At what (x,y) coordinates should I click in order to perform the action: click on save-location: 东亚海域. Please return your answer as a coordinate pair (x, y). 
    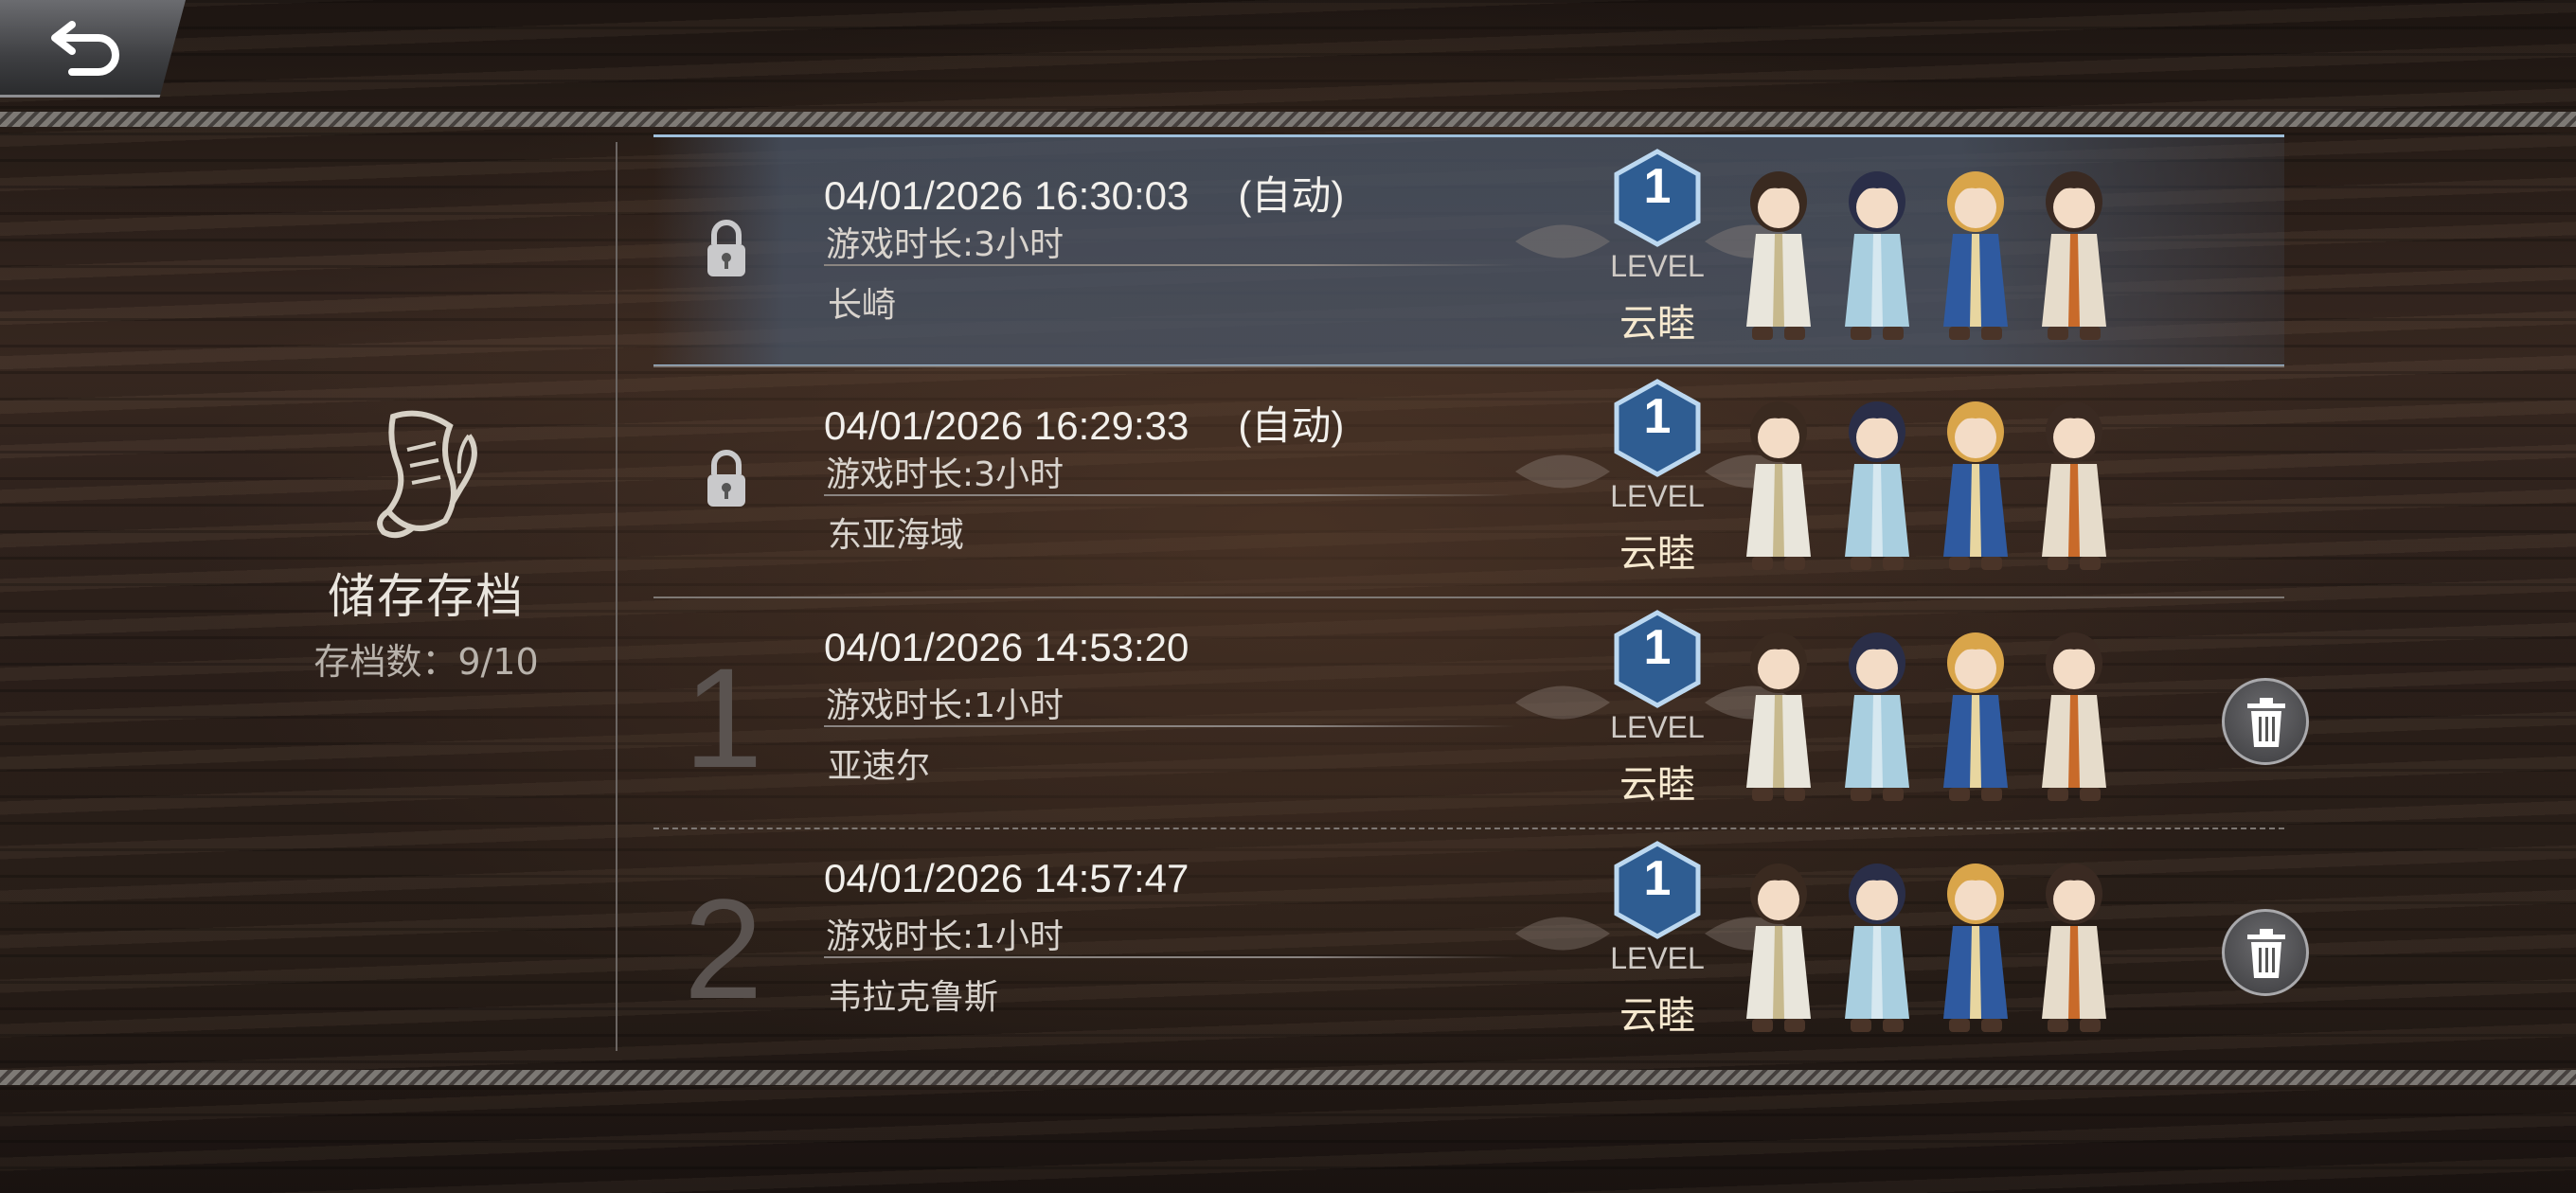
    Looking at the image, I should click on (896, 535).